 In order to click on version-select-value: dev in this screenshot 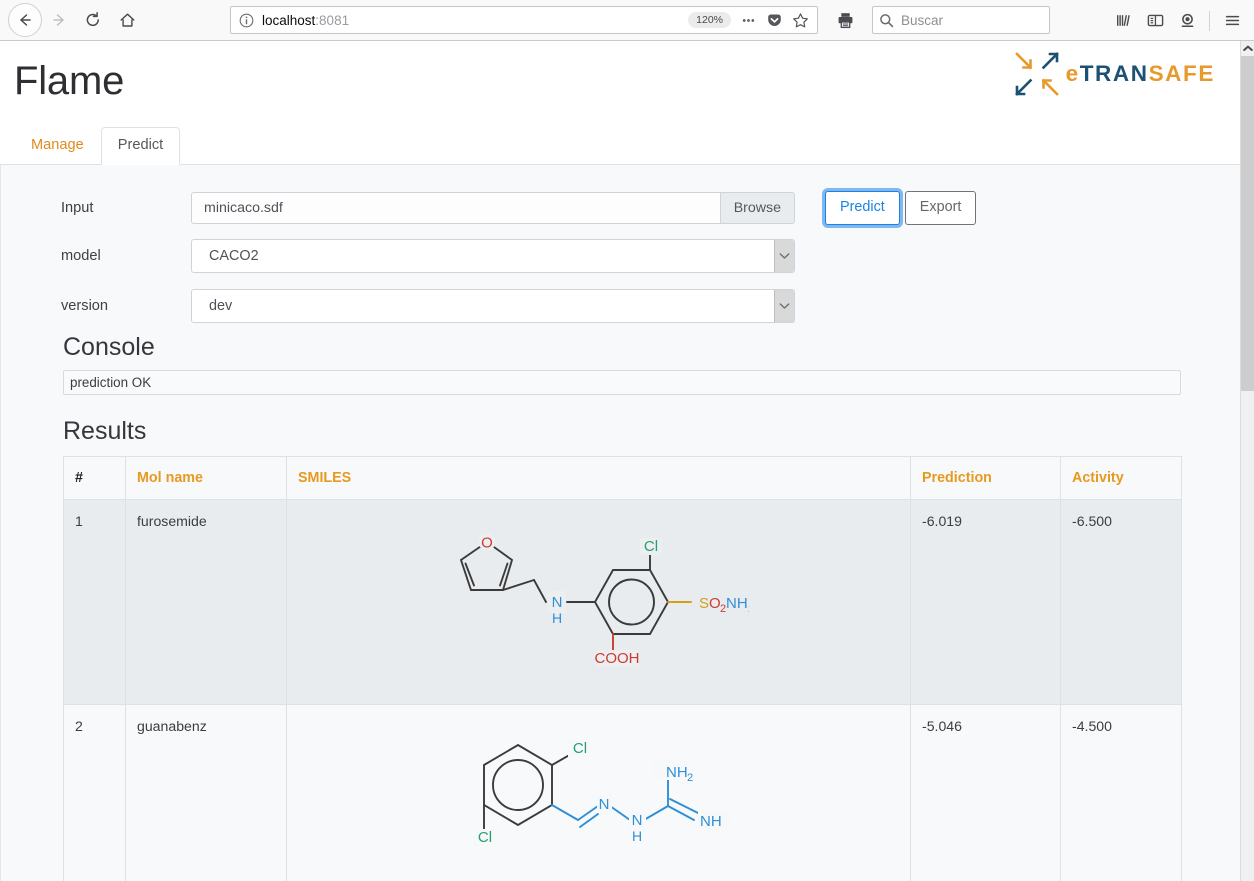, I will do `click(221, 305)`.